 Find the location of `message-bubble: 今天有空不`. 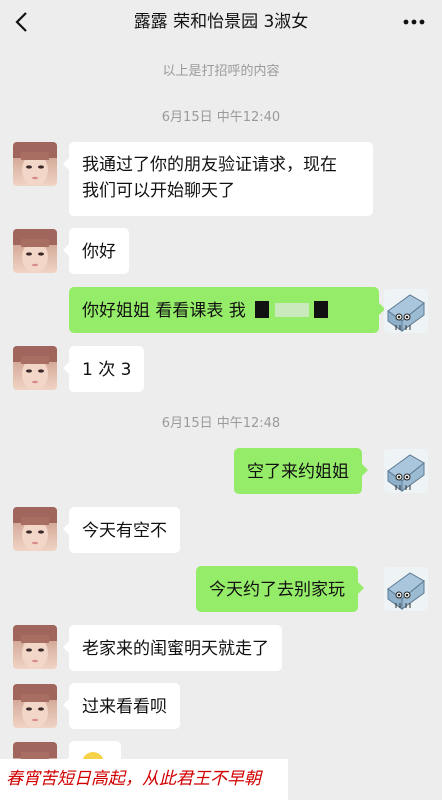

message-bubble: 今天有空不 is located at coordinates (121, 530).